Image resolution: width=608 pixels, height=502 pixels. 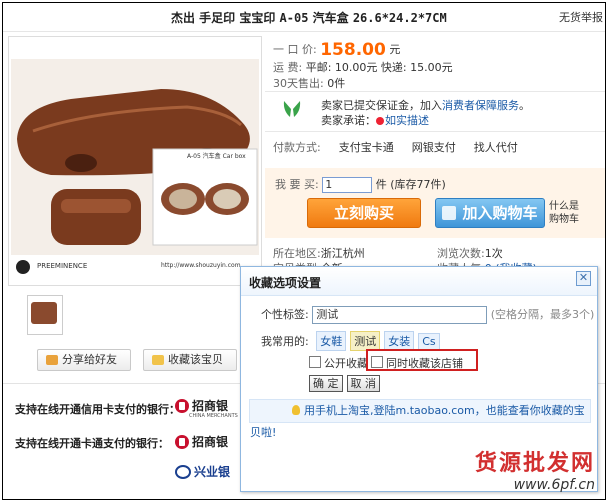 What do you see at coordinates (365, 341) in the screenshot?
I see `tag-chip-test: 测试` at bounding box center [365, 341].